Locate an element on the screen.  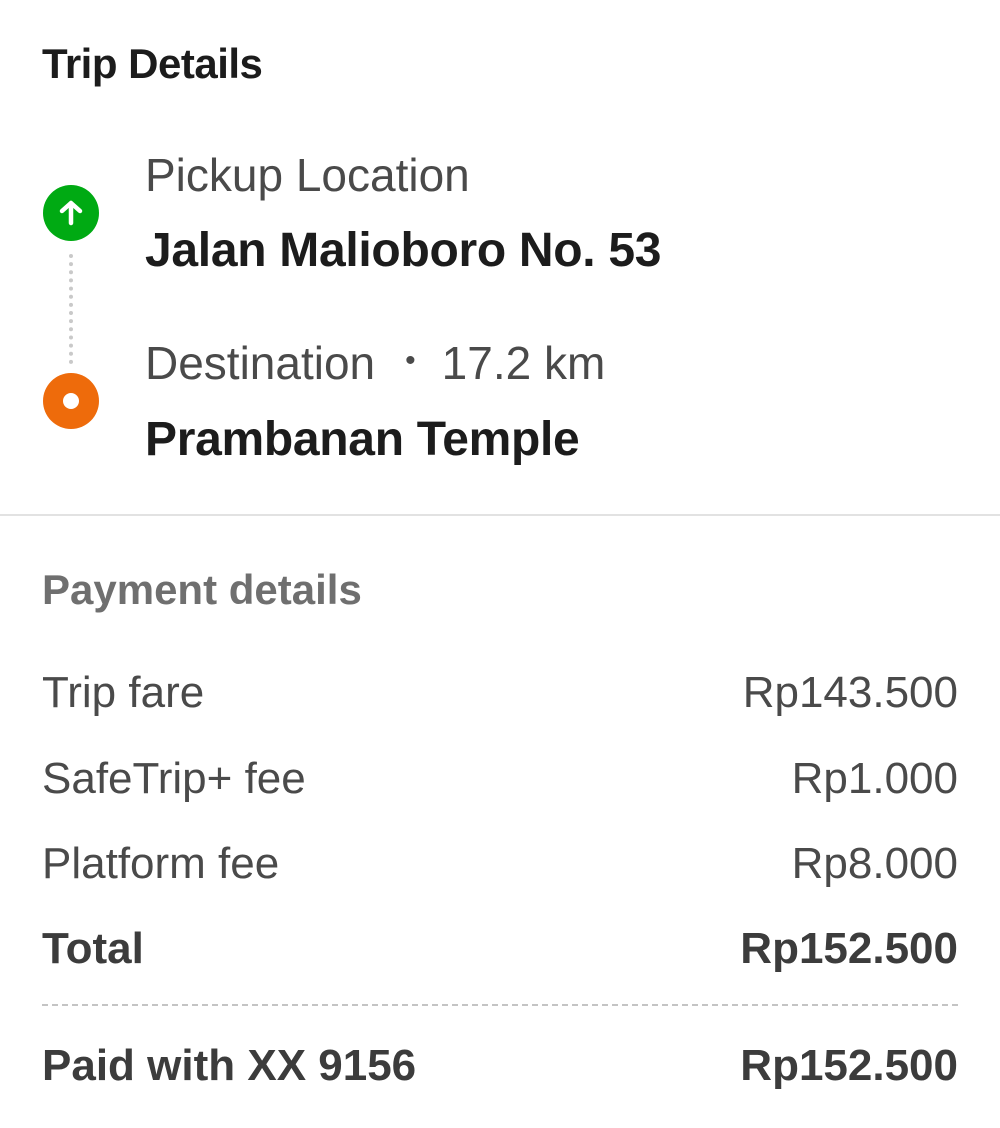
destination-label: Destination is located at coordinates (260, 363).